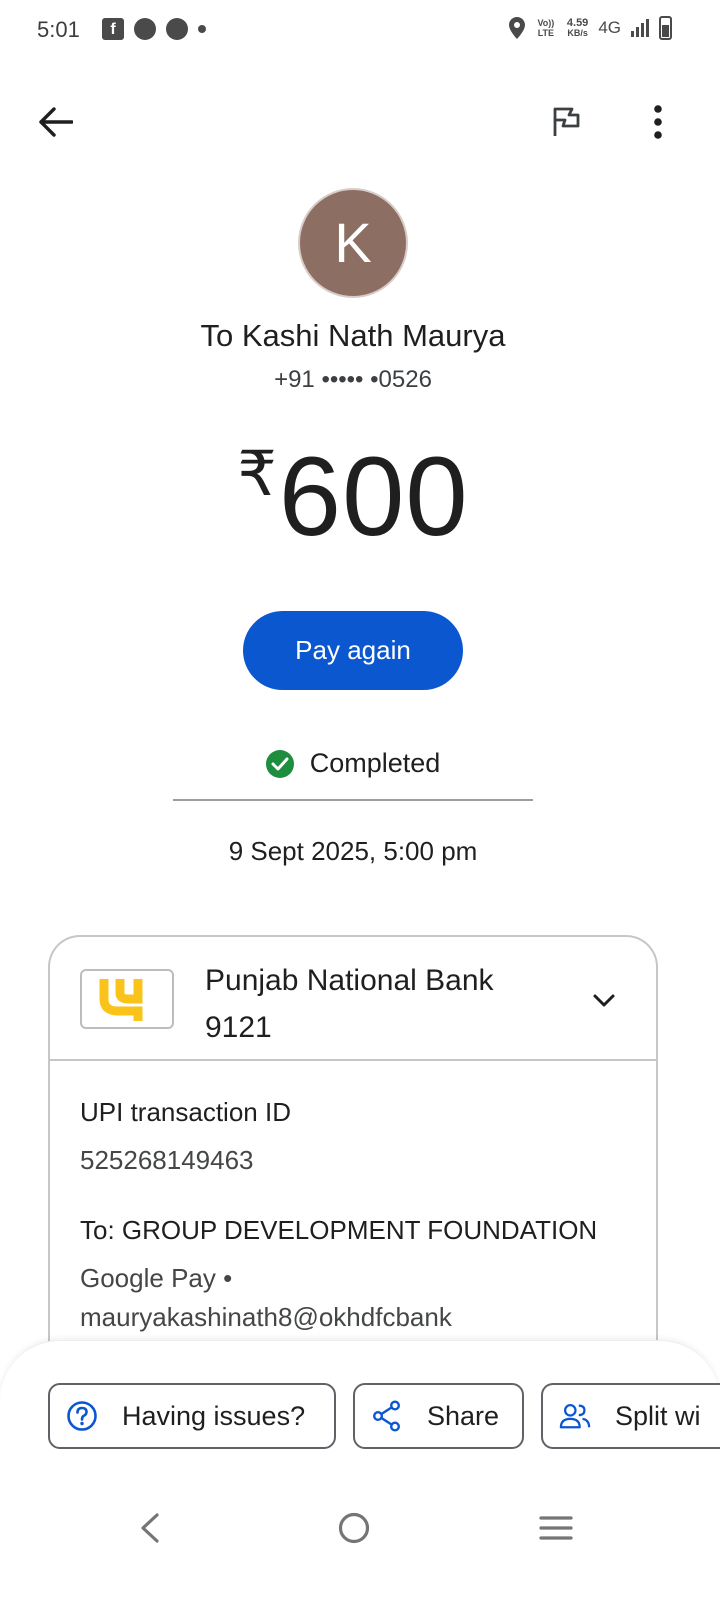 This screenshot has height=1600, width=720. I want to click on amount-value: 600, so click(373, 496).